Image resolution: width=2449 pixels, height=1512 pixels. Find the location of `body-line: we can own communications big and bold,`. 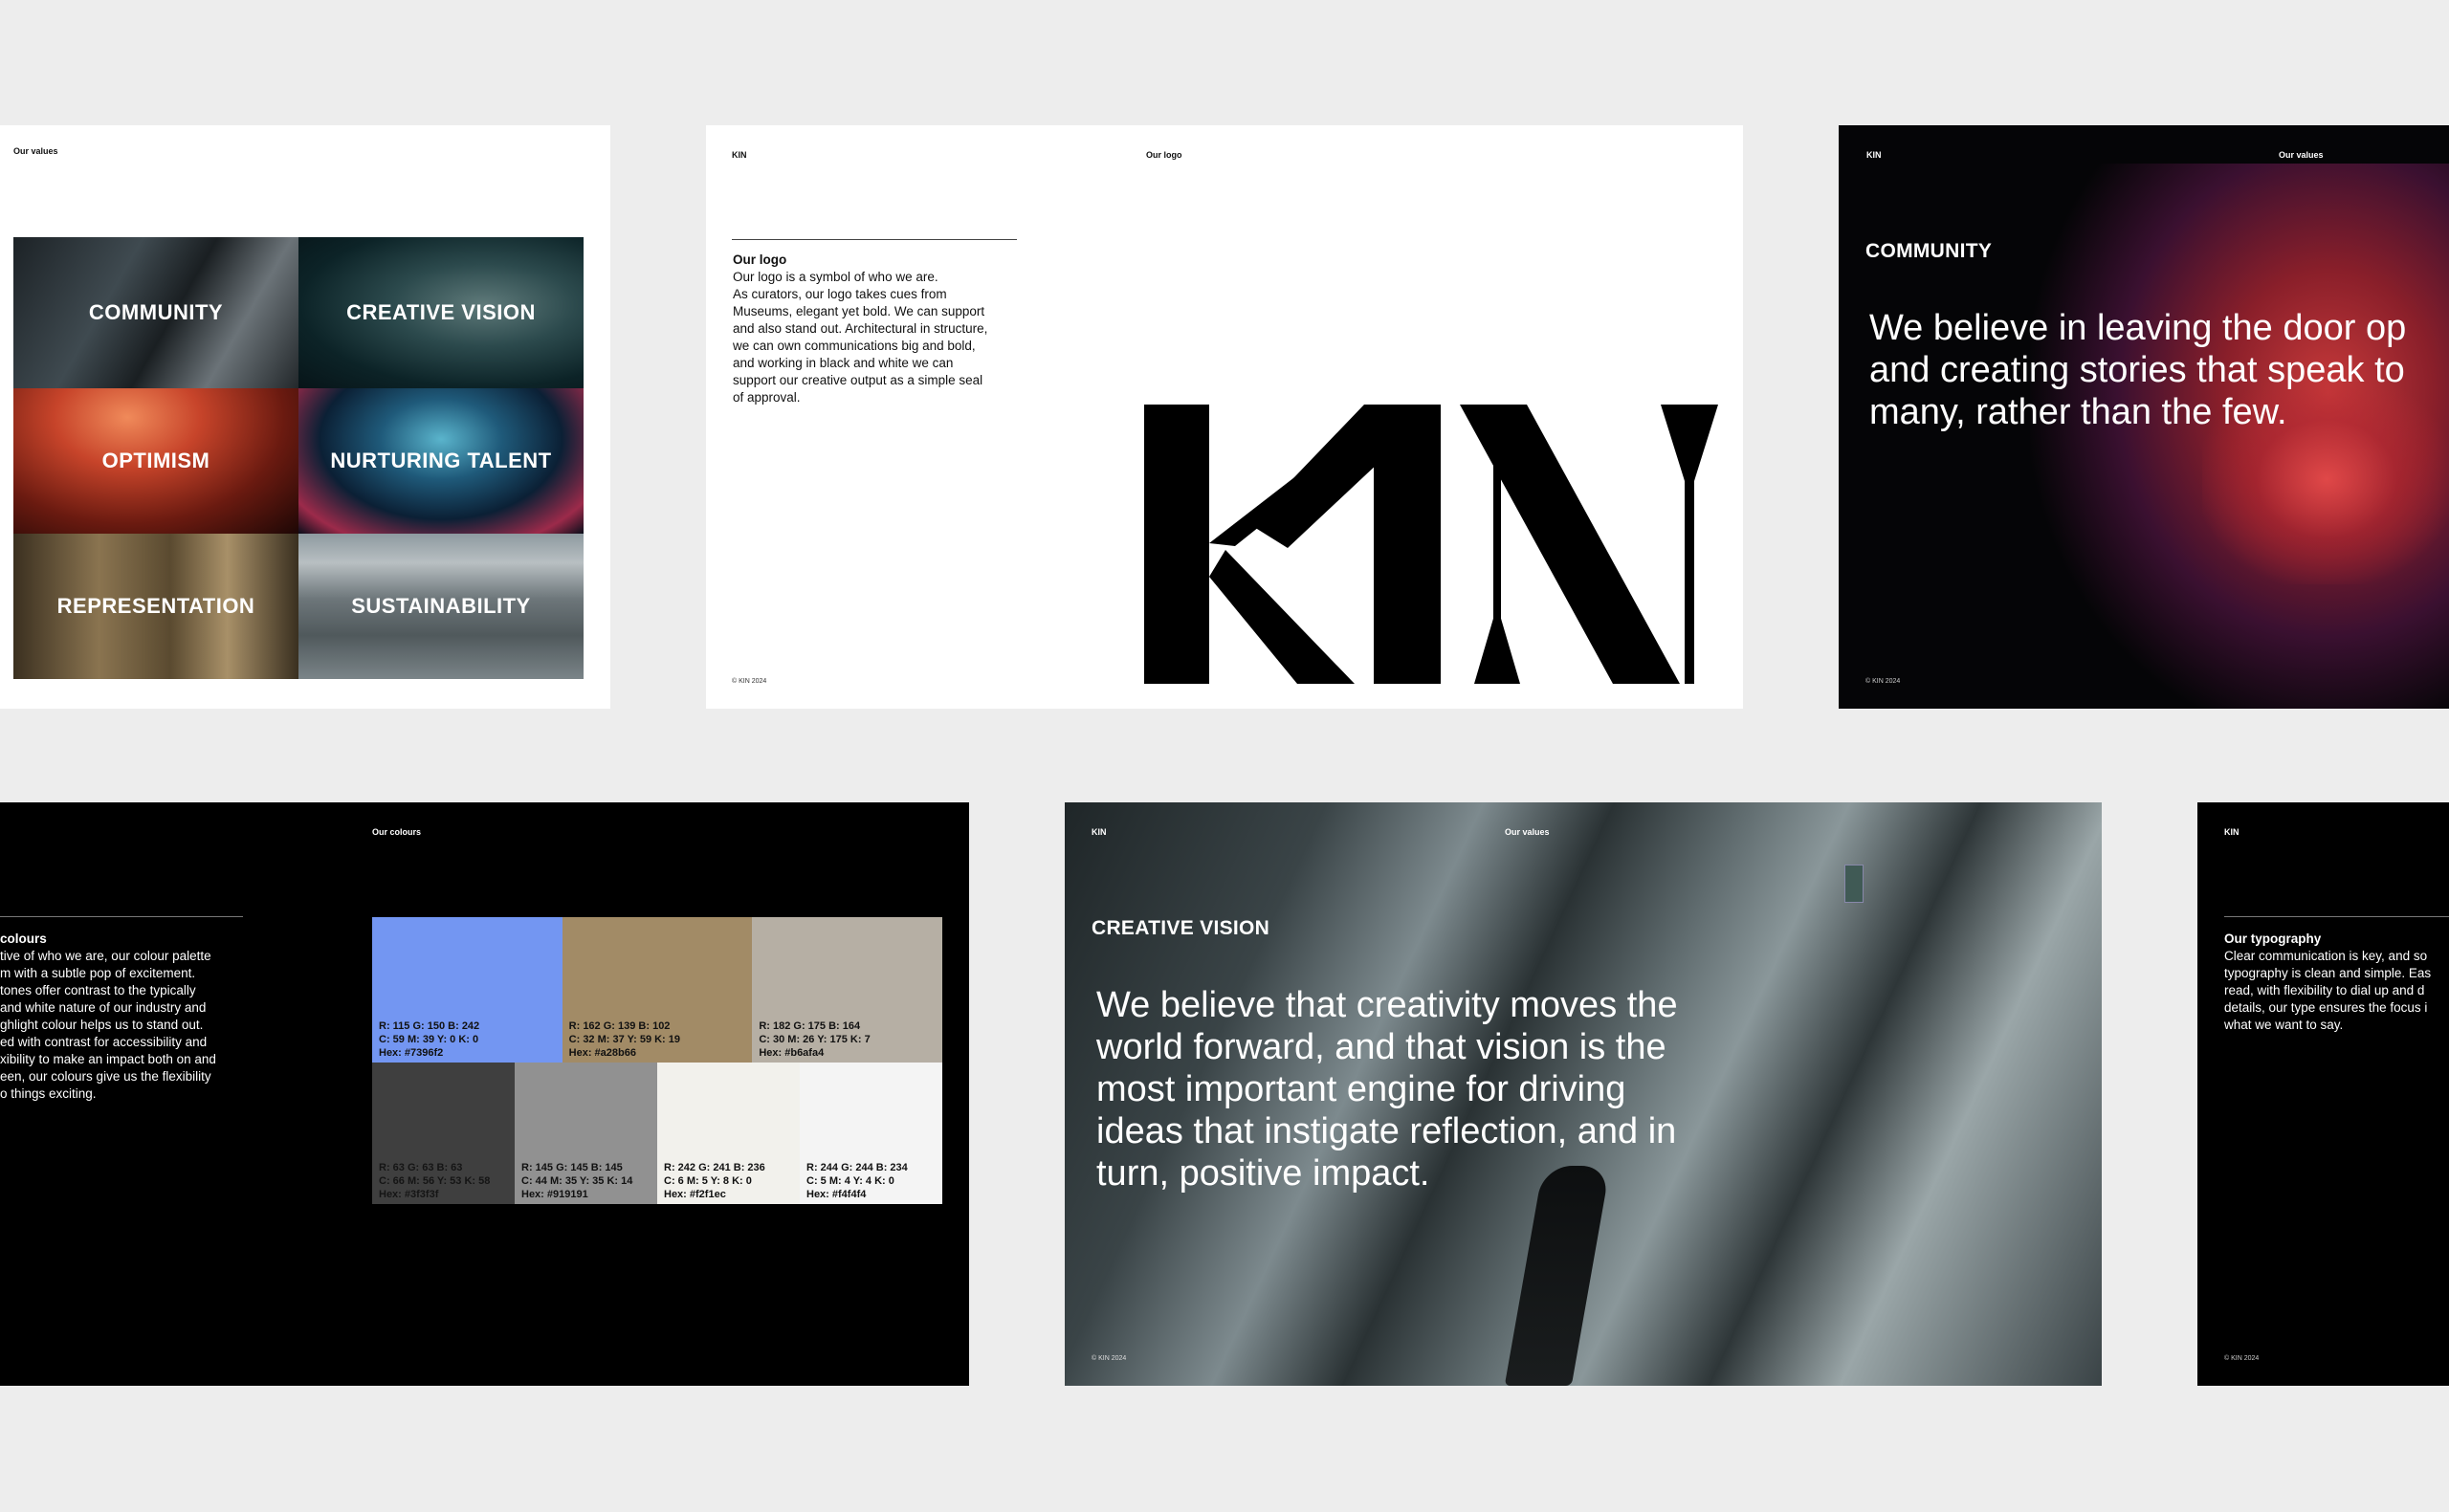

body-line: we can own communications big and bold, is located at coordinates (855, 346).